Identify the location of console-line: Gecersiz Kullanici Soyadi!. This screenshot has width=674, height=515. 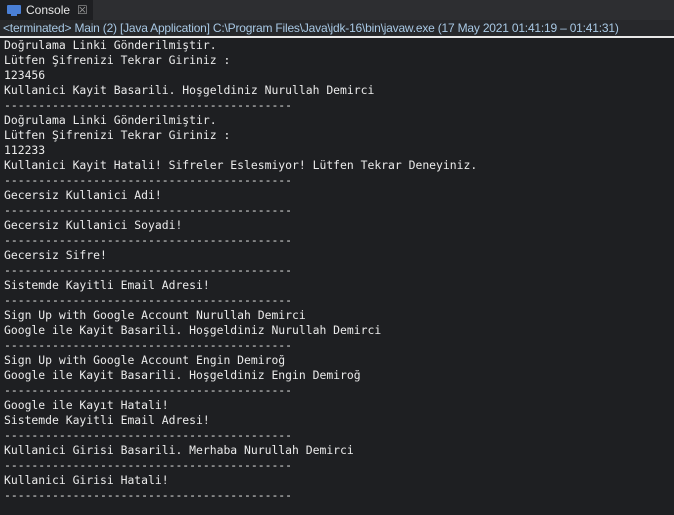
(93, 225).